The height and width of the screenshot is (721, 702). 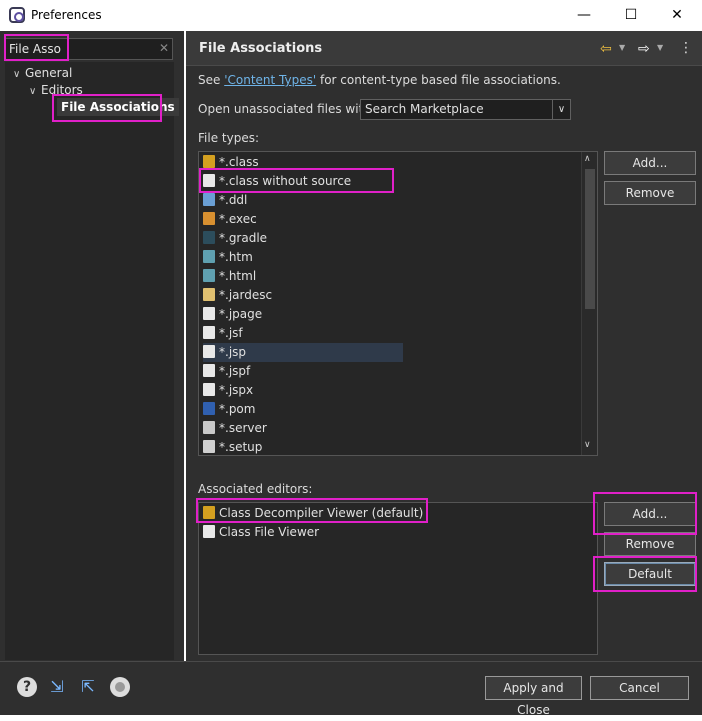 I want to click on file-type-label: *.htm, so click(x=236, y=257).